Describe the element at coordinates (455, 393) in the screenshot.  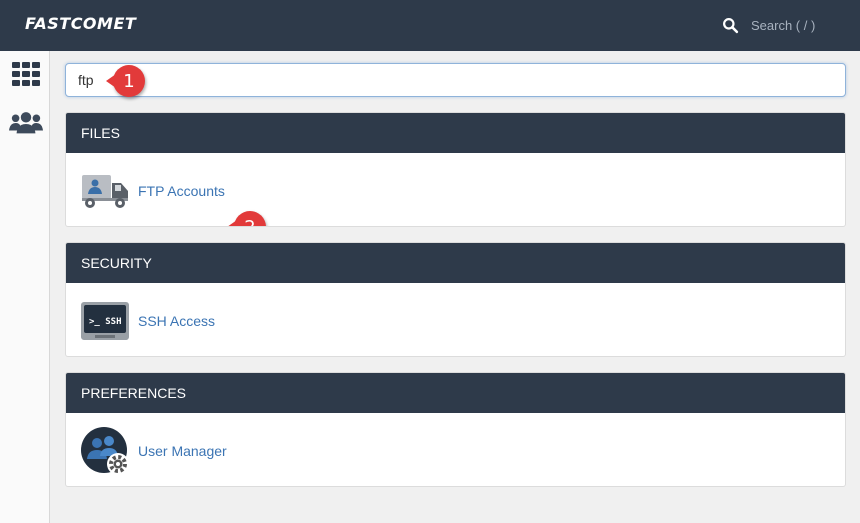
I see `panel-preferences-title: PREFERENCES` at that location.